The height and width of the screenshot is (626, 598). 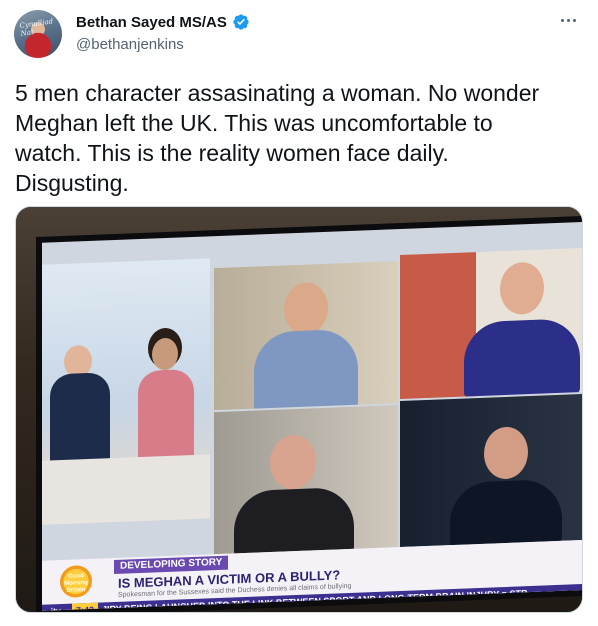 What do you see at coordinates (241, 22) in the screenshot?
I see `verified-badge-icon` at bounding box center [241, 22].